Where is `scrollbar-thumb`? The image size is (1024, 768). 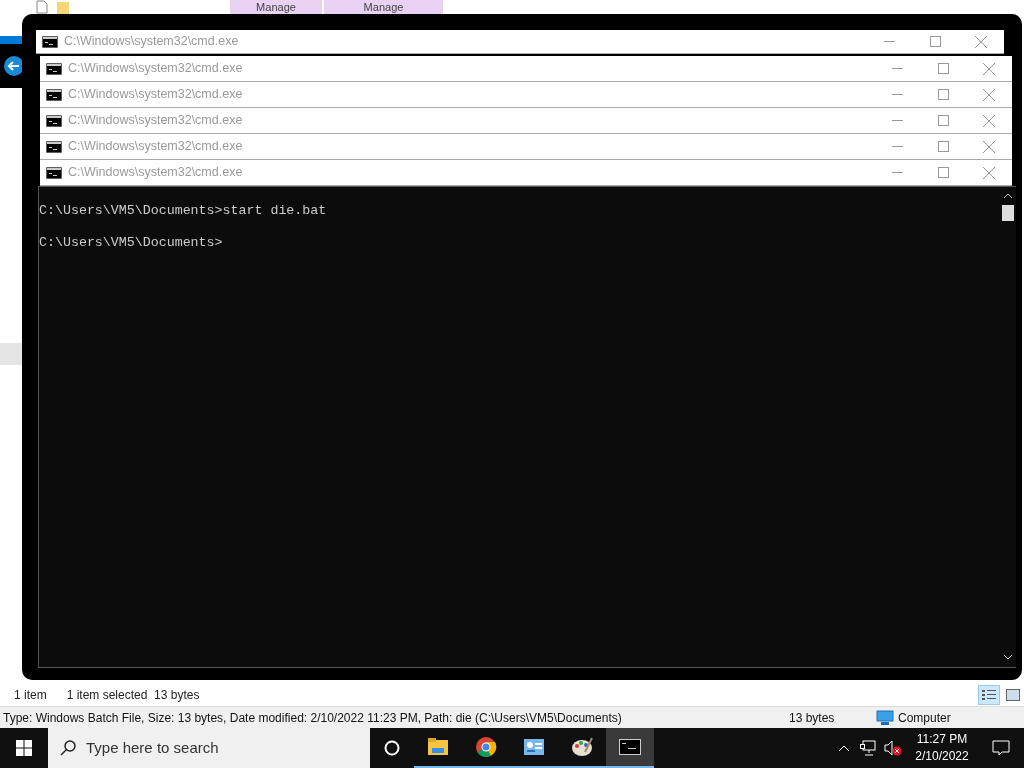 scrollbar-thumb is located at coordinates (1008, 213).